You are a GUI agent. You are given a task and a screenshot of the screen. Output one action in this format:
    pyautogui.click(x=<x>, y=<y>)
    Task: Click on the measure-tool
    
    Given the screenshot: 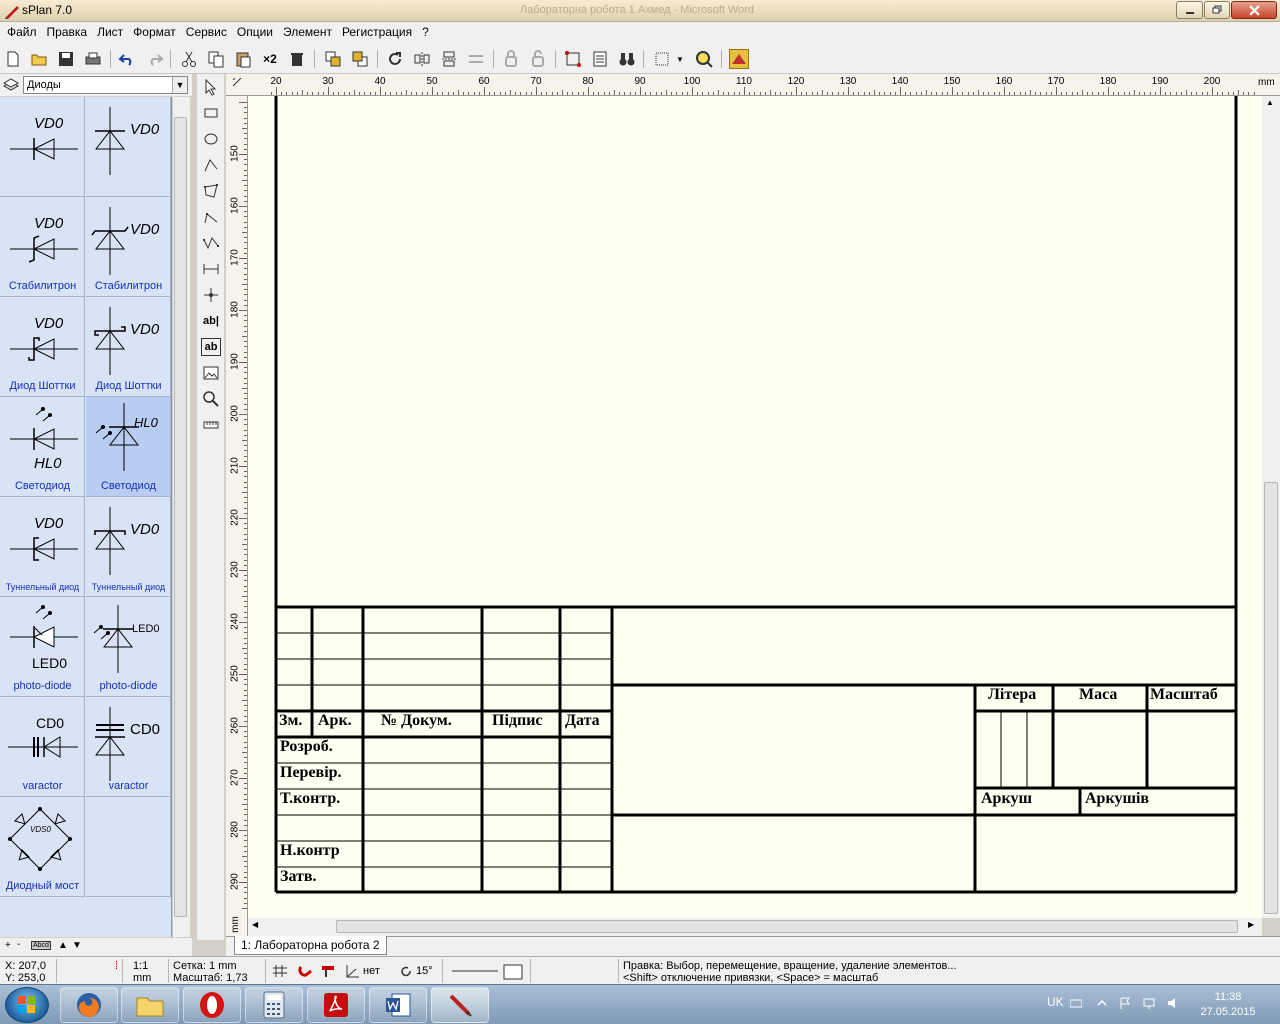 What is the action you would take?
    pyautogui.click(x=211, y=425)
    